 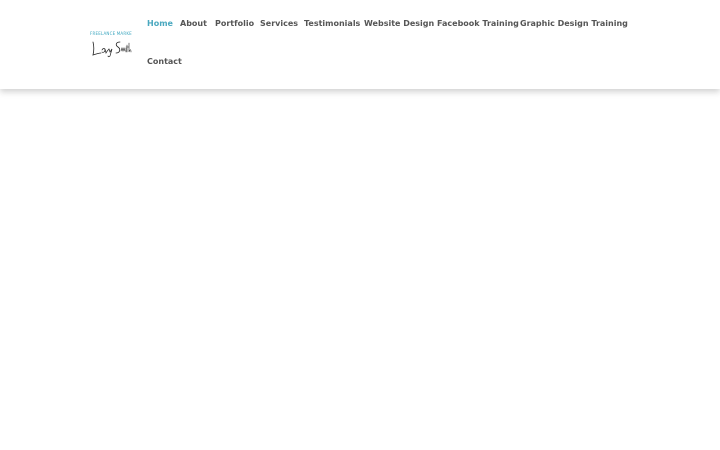 I want to click on nav-testimonials: Testimonials, so click(x=332, y=24).